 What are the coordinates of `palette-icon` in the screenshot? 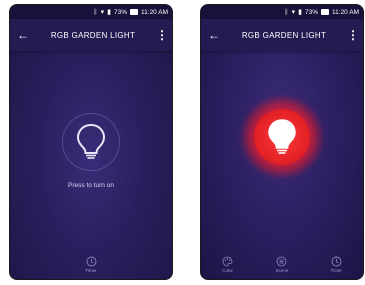 It's located at (227, 261).